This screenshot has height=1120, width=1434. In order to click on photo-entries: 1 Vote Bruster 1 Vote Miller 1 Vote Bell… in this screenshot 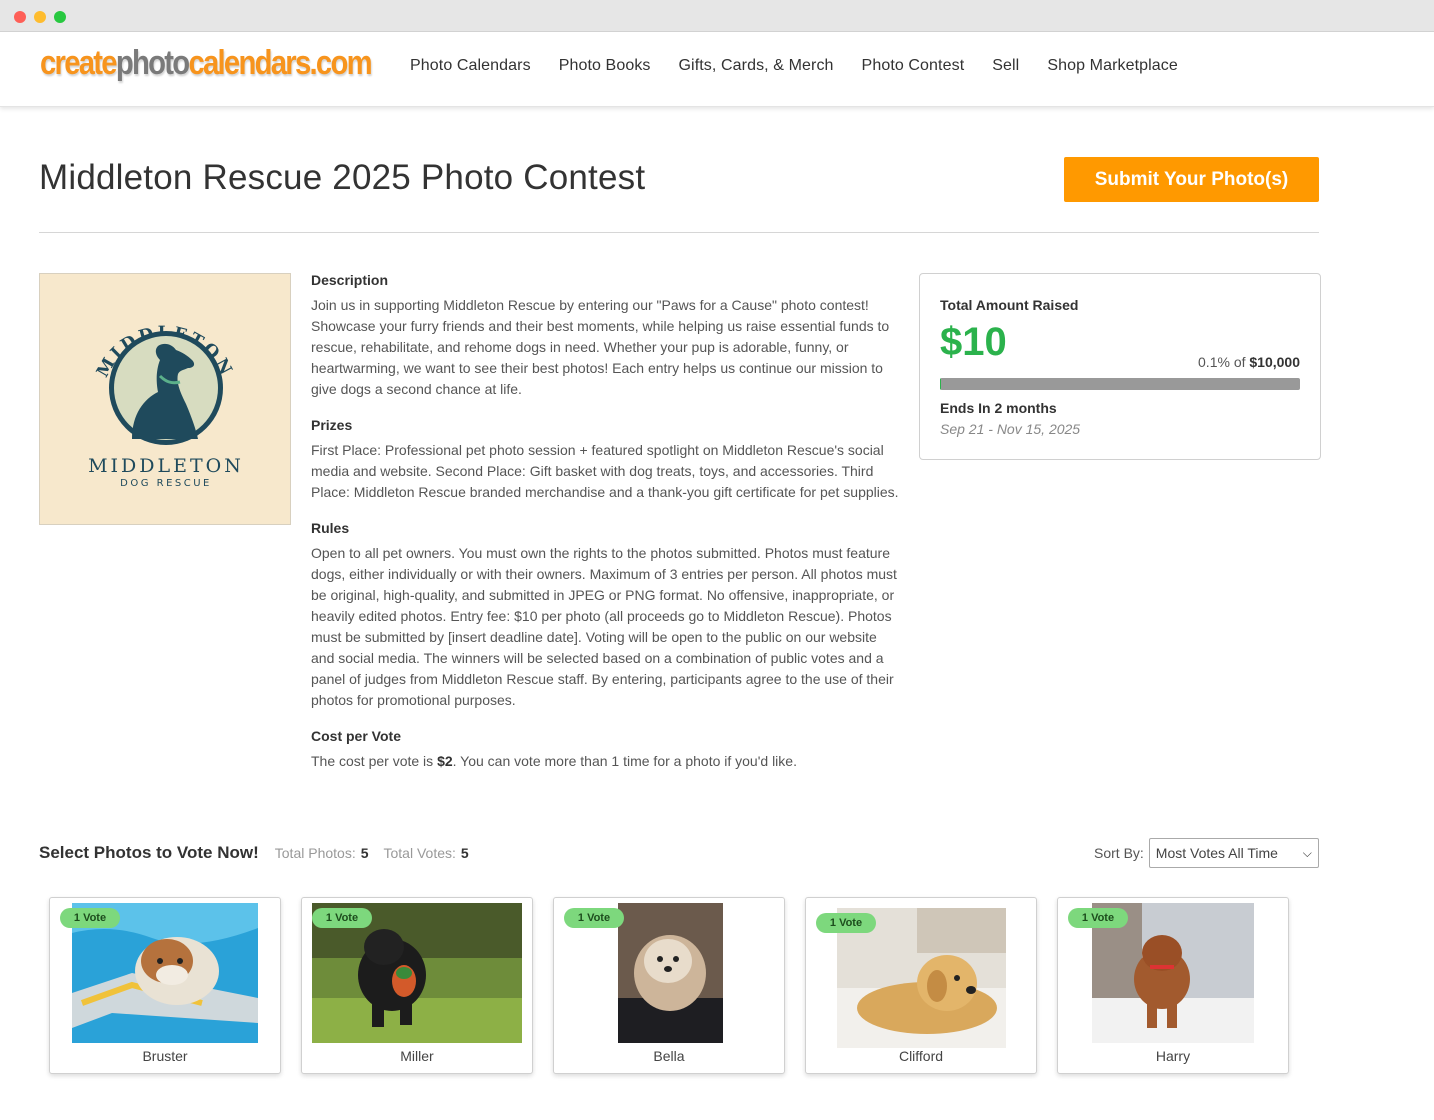, I will do `click(669, 985)`.